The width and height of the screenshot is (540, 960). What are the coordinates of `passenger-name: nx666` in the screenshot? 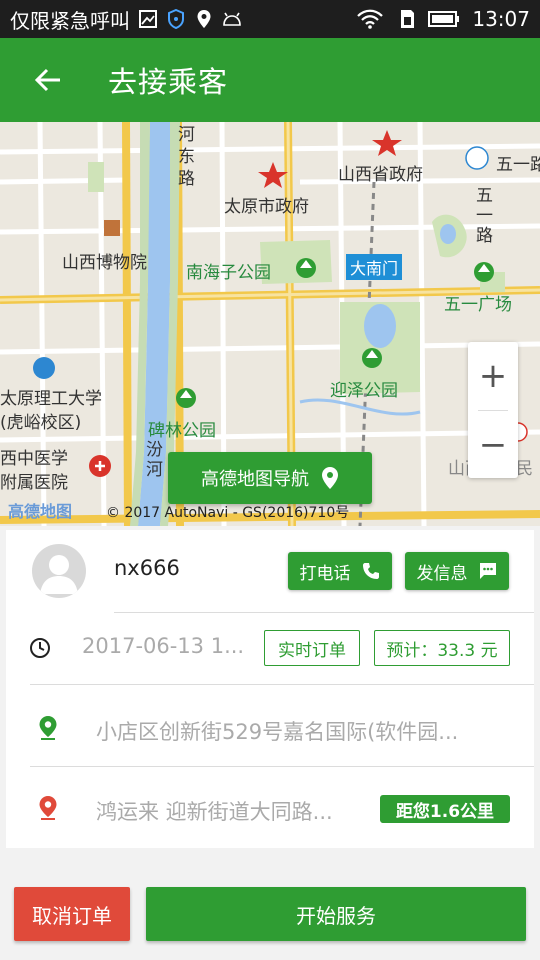 It's located at (147, 568).